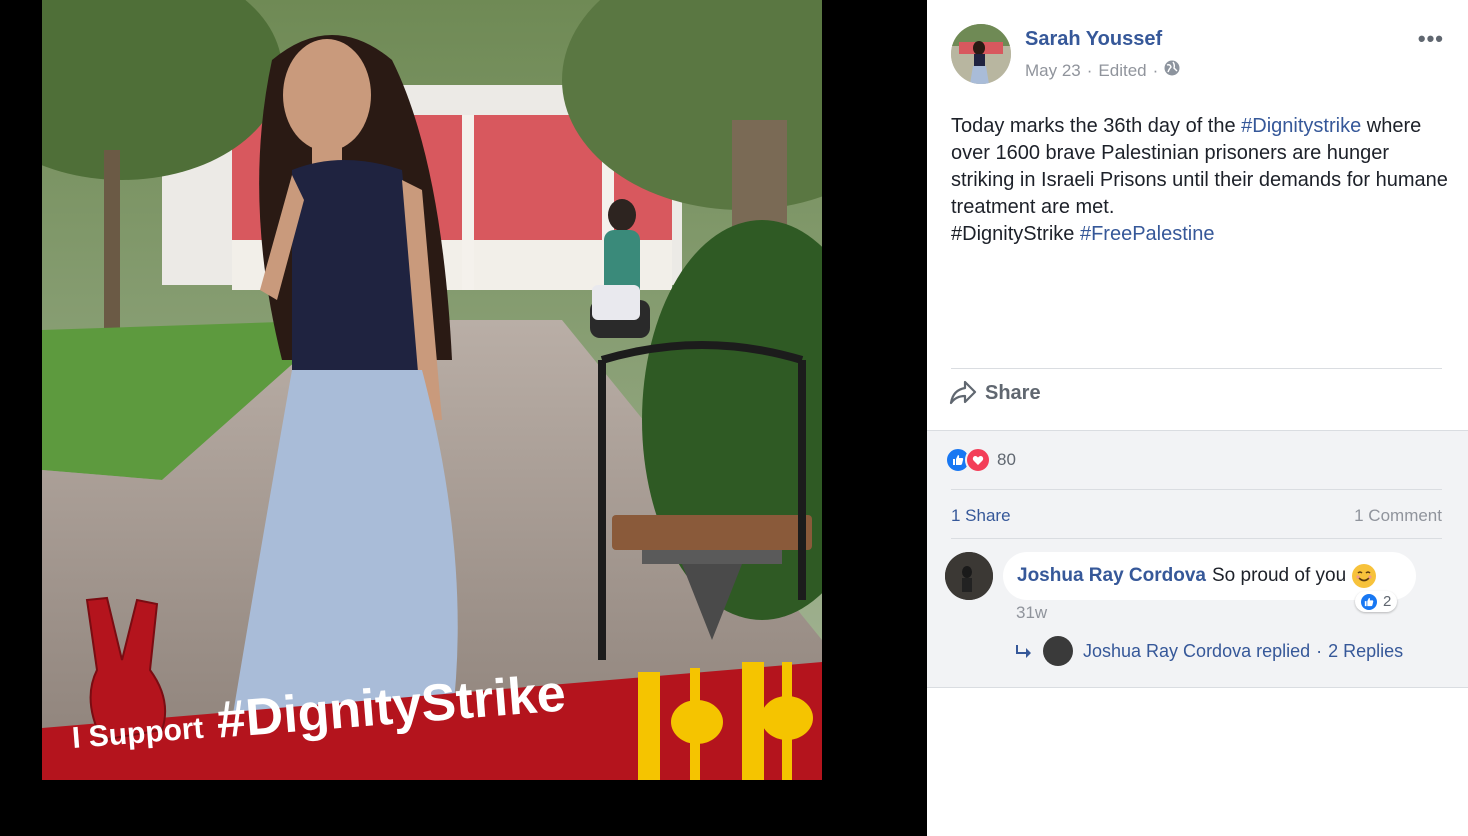 The height and width of the screenshot is (836, 1468). I want to click on comment-bubble: Joshua Ray Cordova So proud of you, so click(1210, 576).